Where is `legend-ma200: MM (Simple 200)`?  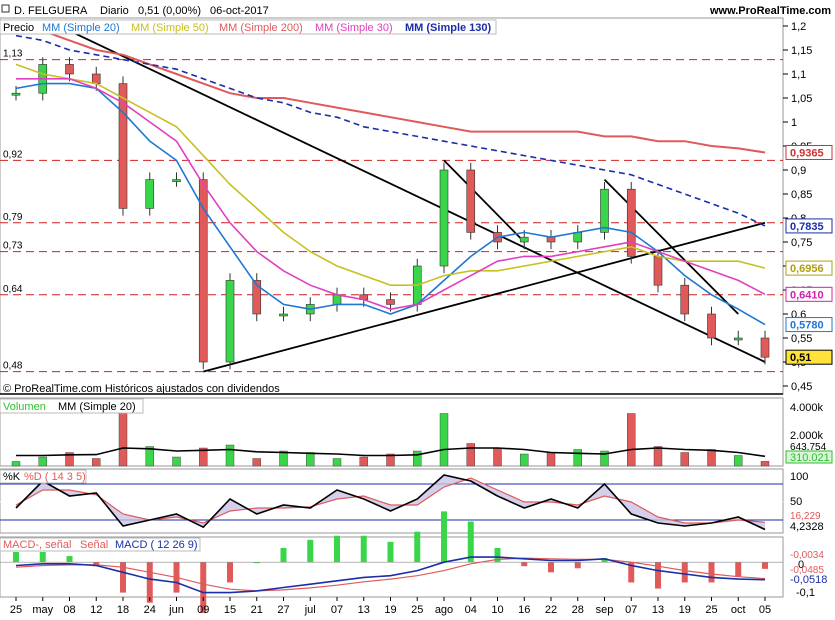 legend-ma200: MM (Simple 200) is located at coordinates (261, 28).